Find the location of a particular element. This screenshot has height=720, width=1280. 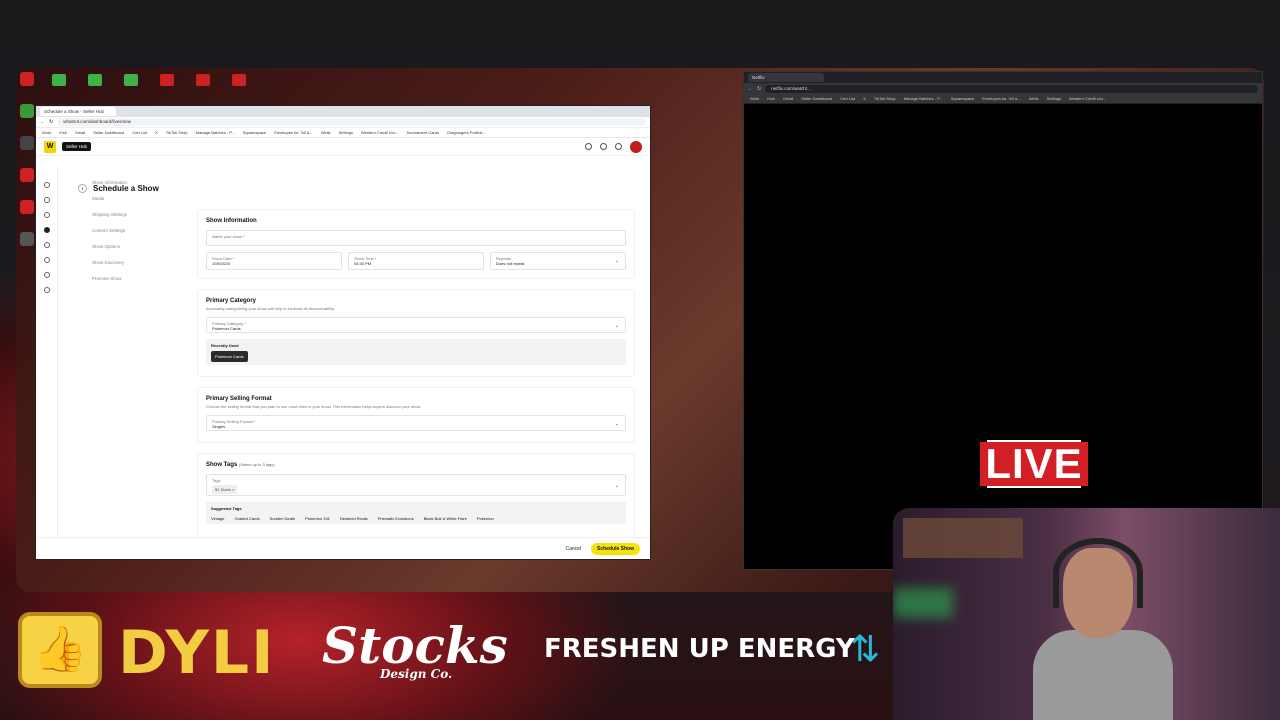

step-promote-show: Promote Show is located at coordinates (135, 284).